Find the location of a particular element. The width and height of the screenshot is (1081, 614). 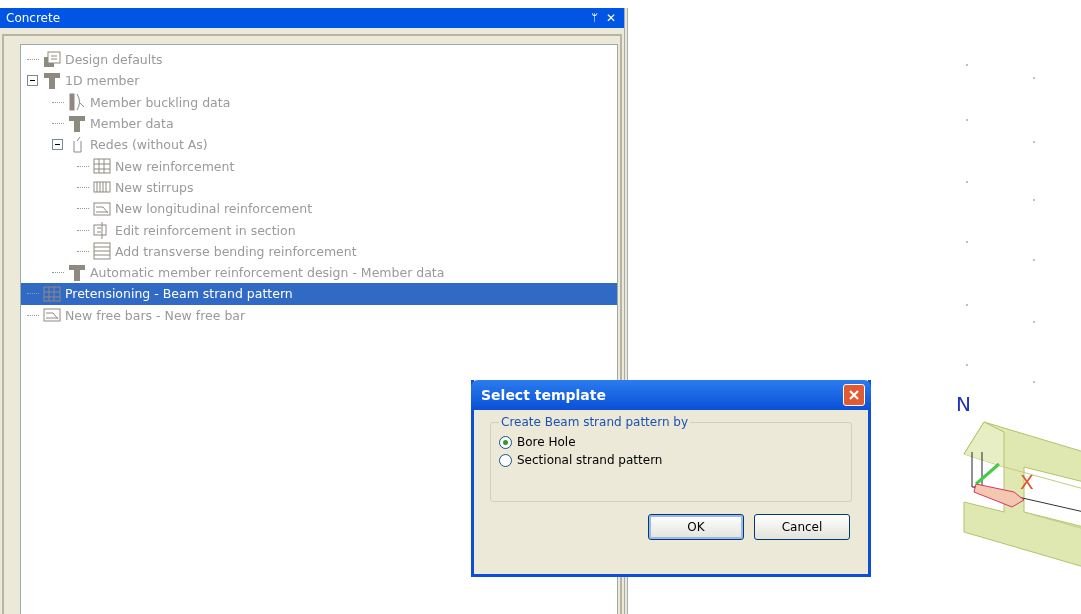

dialog-button: OK is located at coordinates (696, 527).